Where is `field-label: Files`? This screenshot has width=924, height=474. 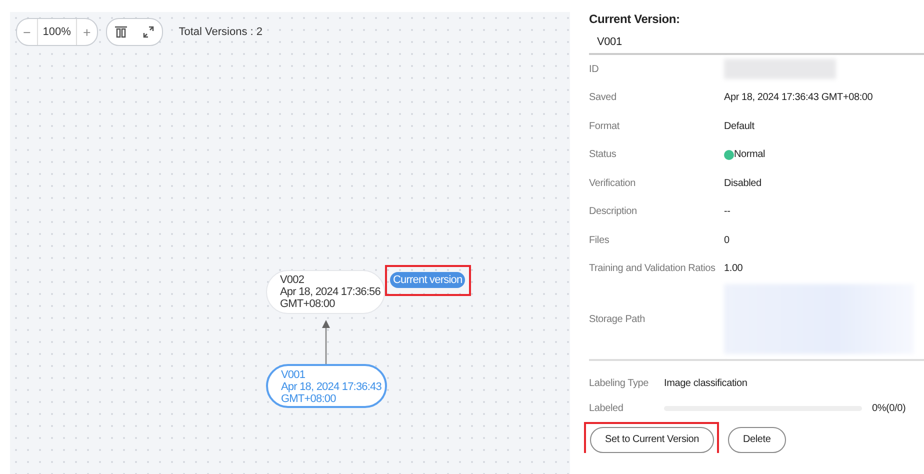 field-label: Files is located at coordinates (599, 240).